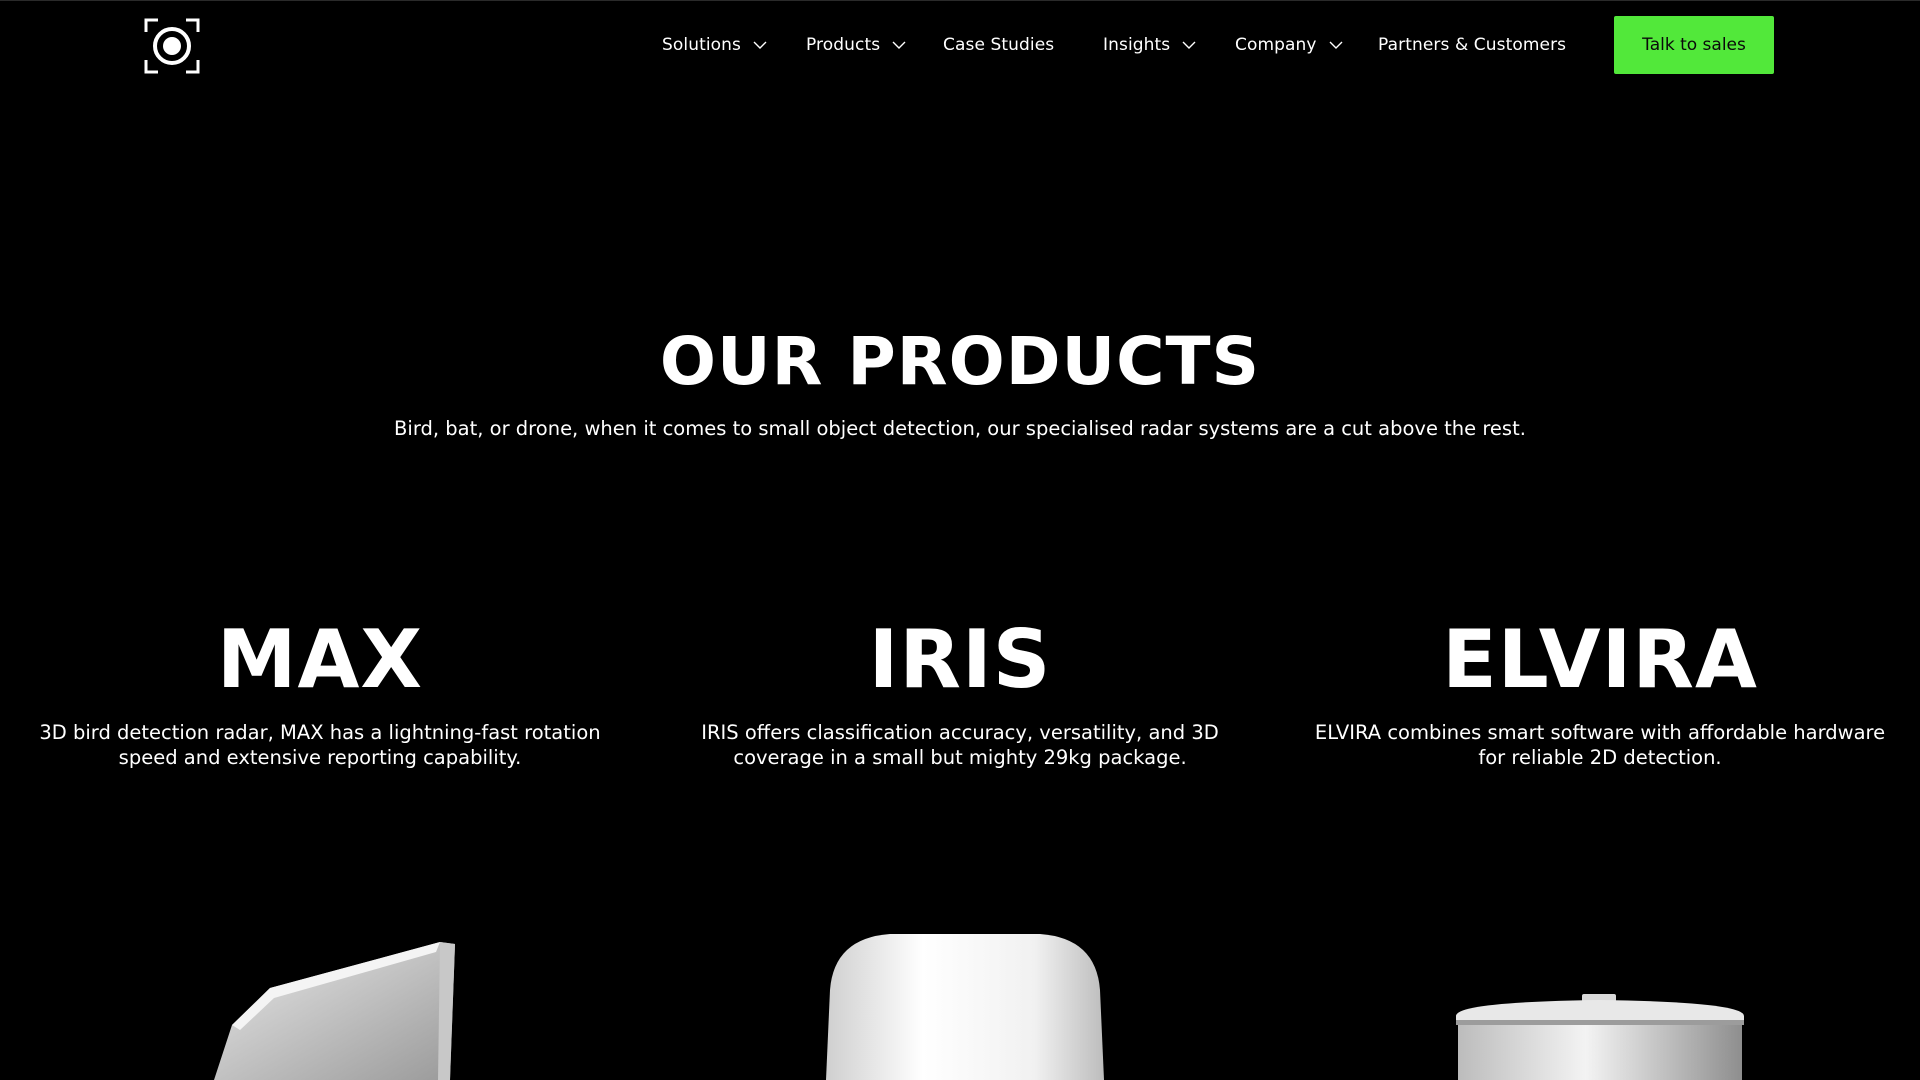  Describe the element at coordinates (960, 0) in the screenshot. I see `top-border` at that location.